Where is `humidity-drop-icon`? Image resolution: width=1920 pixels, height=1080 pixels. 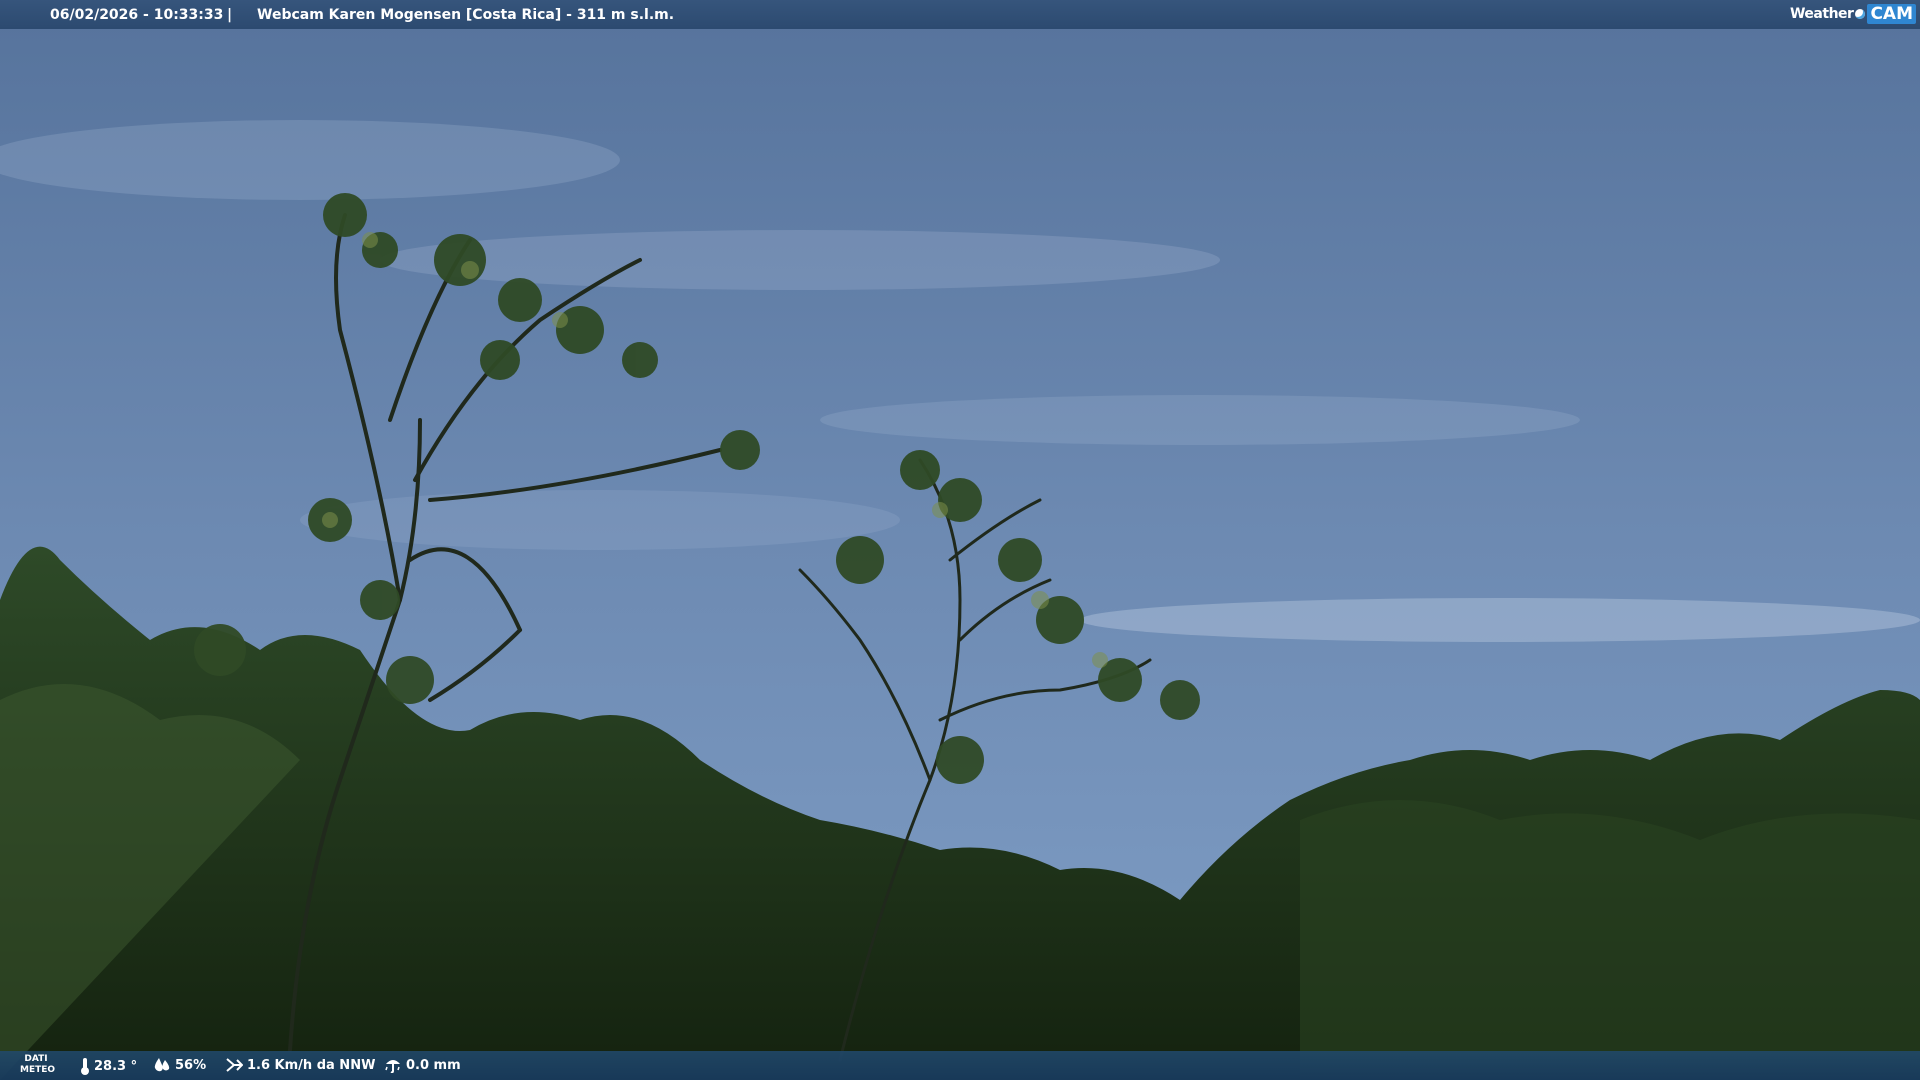
humidity-drop-icon is located at coordinates (162, 1065).